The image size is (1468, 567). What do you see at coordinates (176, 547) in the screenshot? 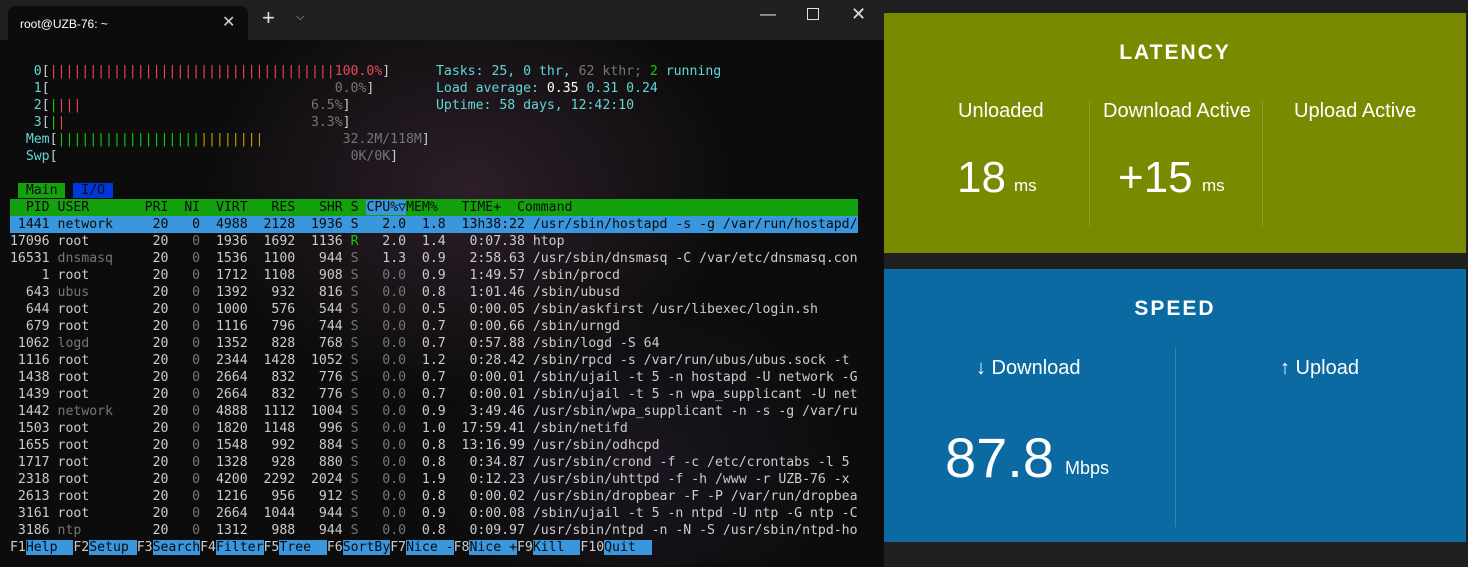
I see `fkey-label: Search` at bounding box center [176, 547].